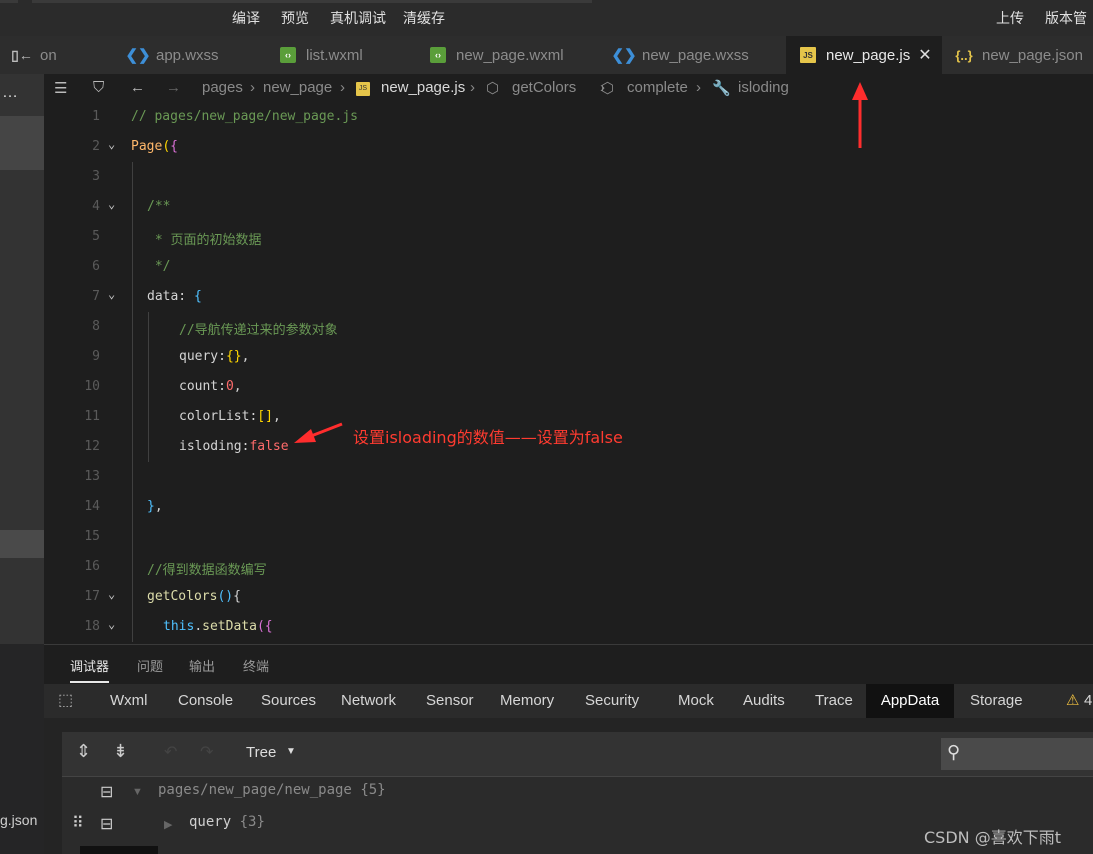  I want to click on expand-all-icon: ⇕, so click(83, 751).